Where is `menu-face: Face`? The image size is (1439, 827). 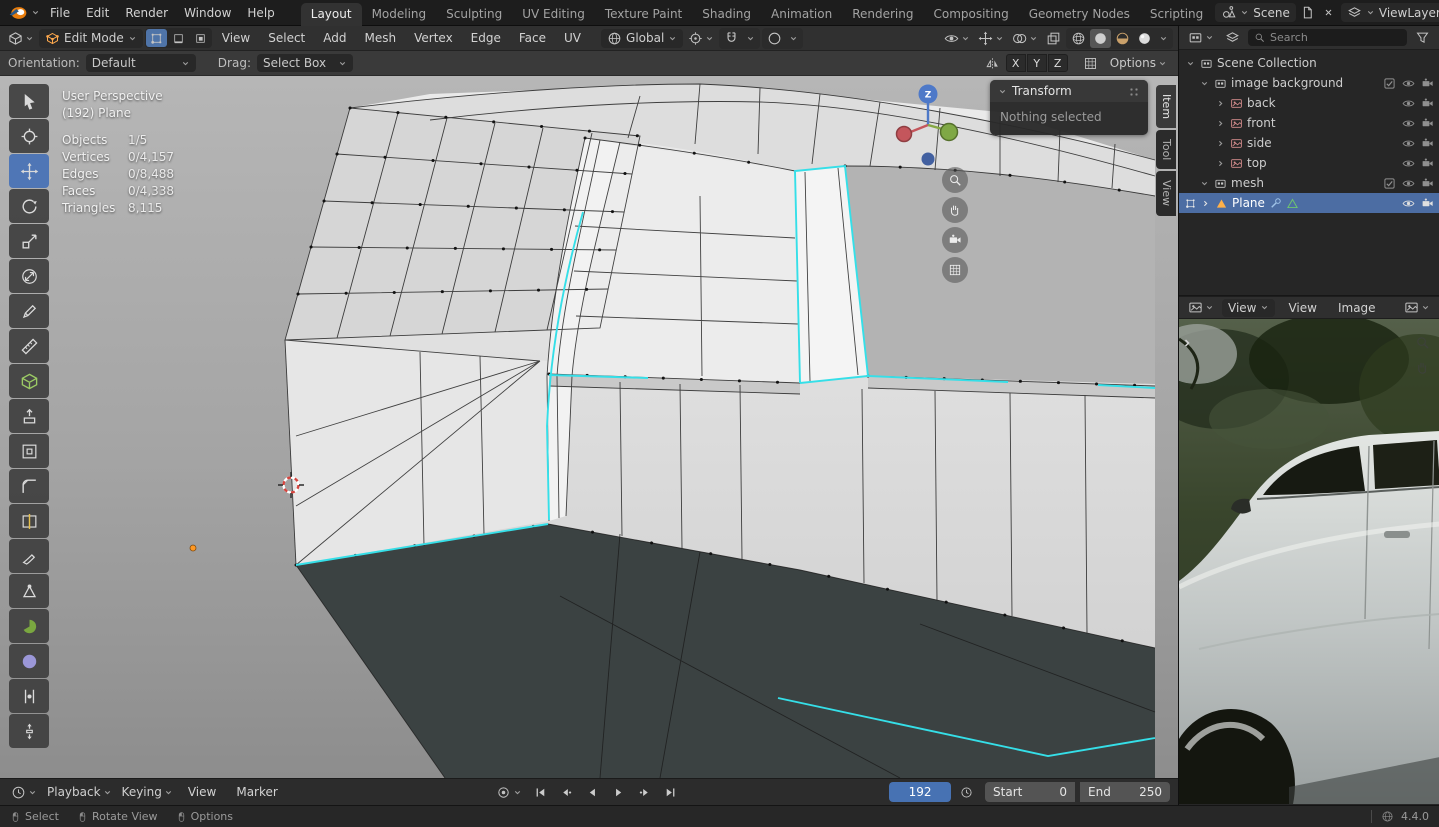
menu-face: Face is located at coordinates (532, 38).